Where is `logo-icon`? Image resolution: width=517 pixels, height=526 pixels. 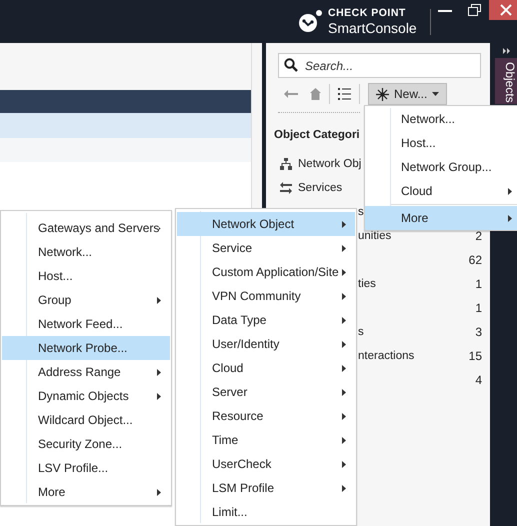
logo-icon is located at coordinates (310, 22).